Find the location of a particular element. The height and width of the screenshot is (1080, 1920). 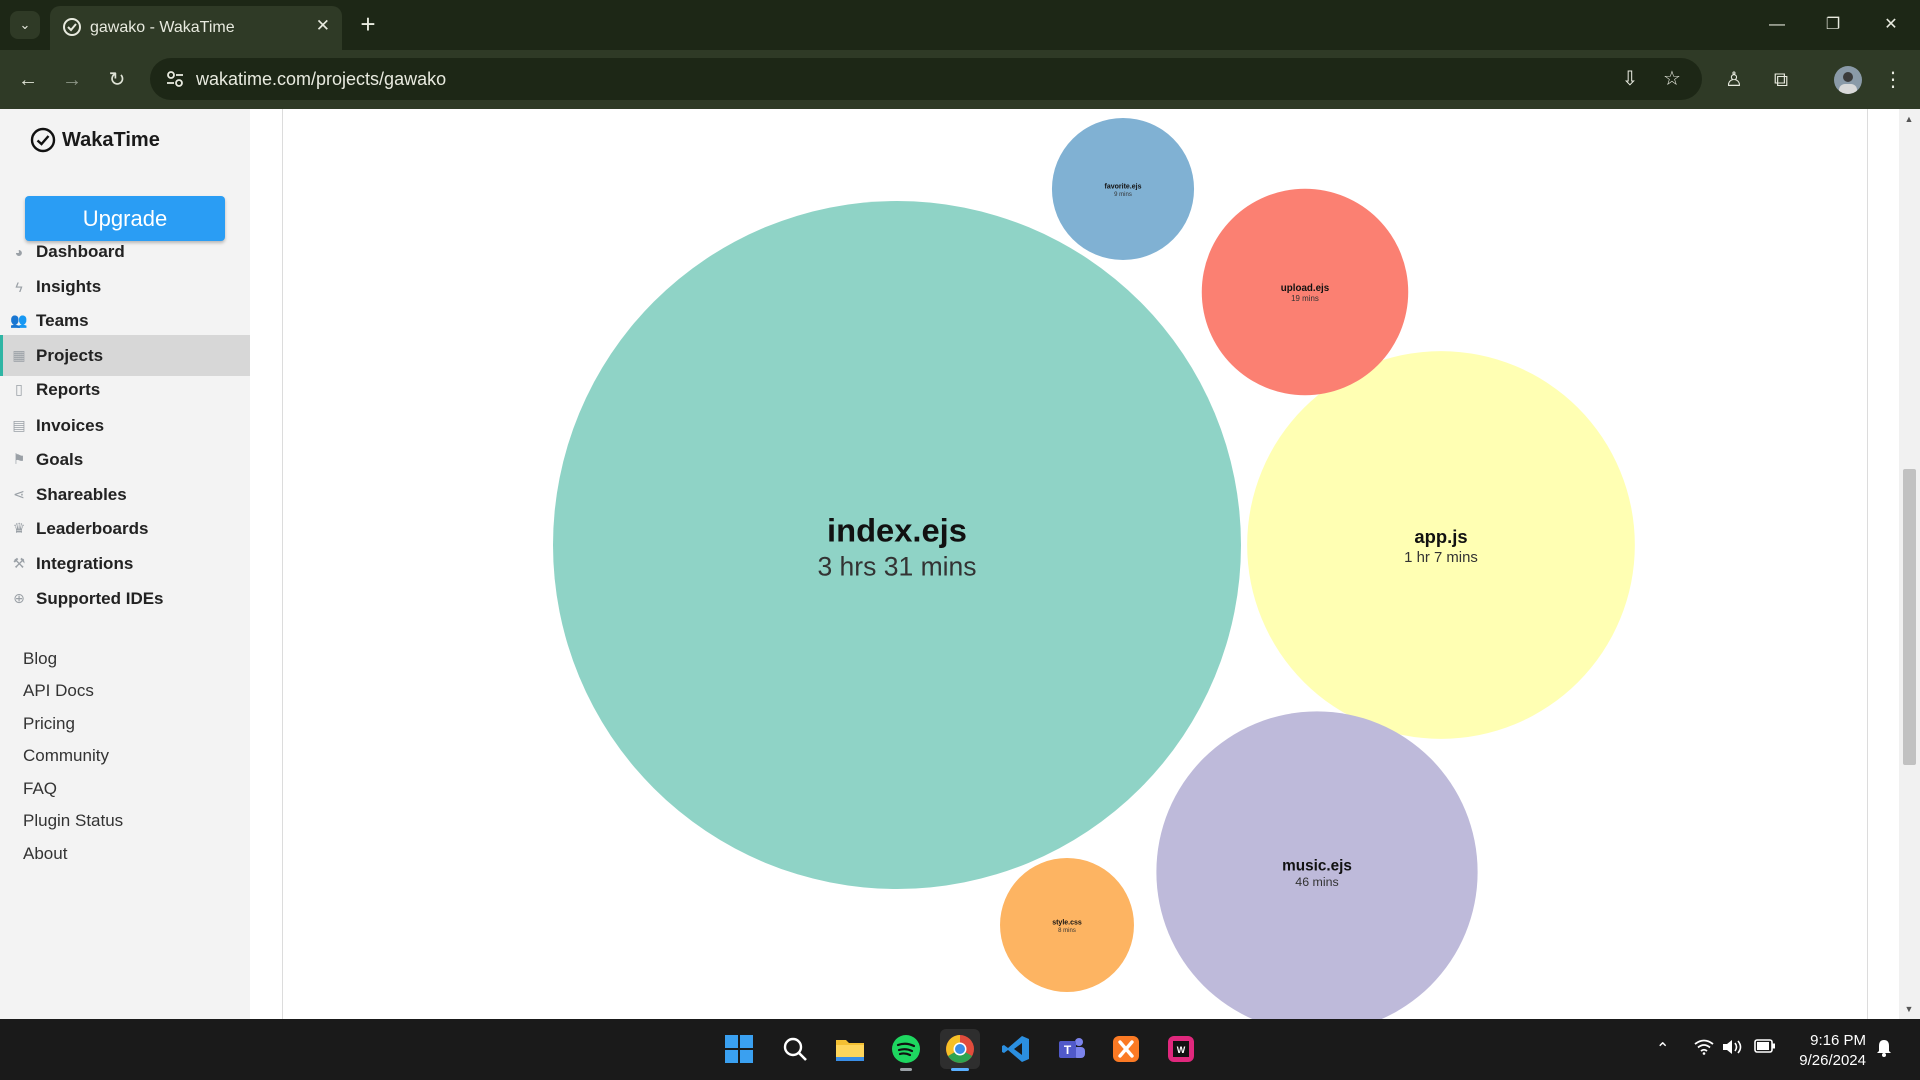

file-icon: ▤ is located at coordinates (19, 425).